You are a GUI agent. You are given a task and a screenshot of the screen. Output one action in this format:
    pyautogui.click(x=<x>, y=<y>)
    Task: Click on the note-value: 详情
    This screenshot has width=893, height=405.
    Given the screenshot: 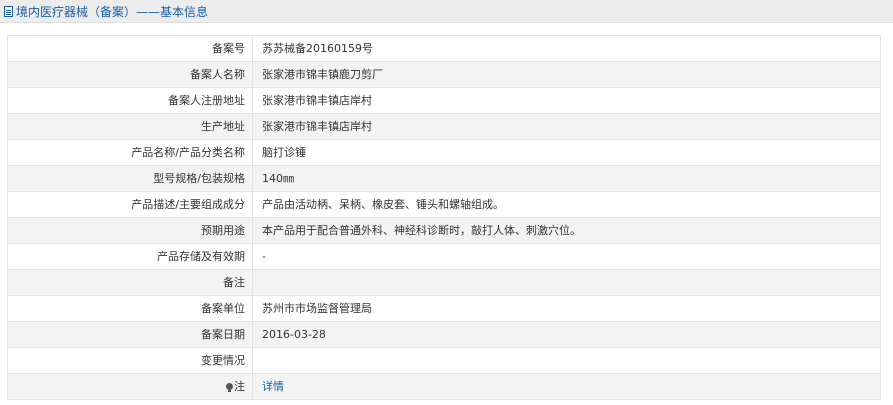 What is the action you would take?
    pyautogui.click(x=566, y=386)
    